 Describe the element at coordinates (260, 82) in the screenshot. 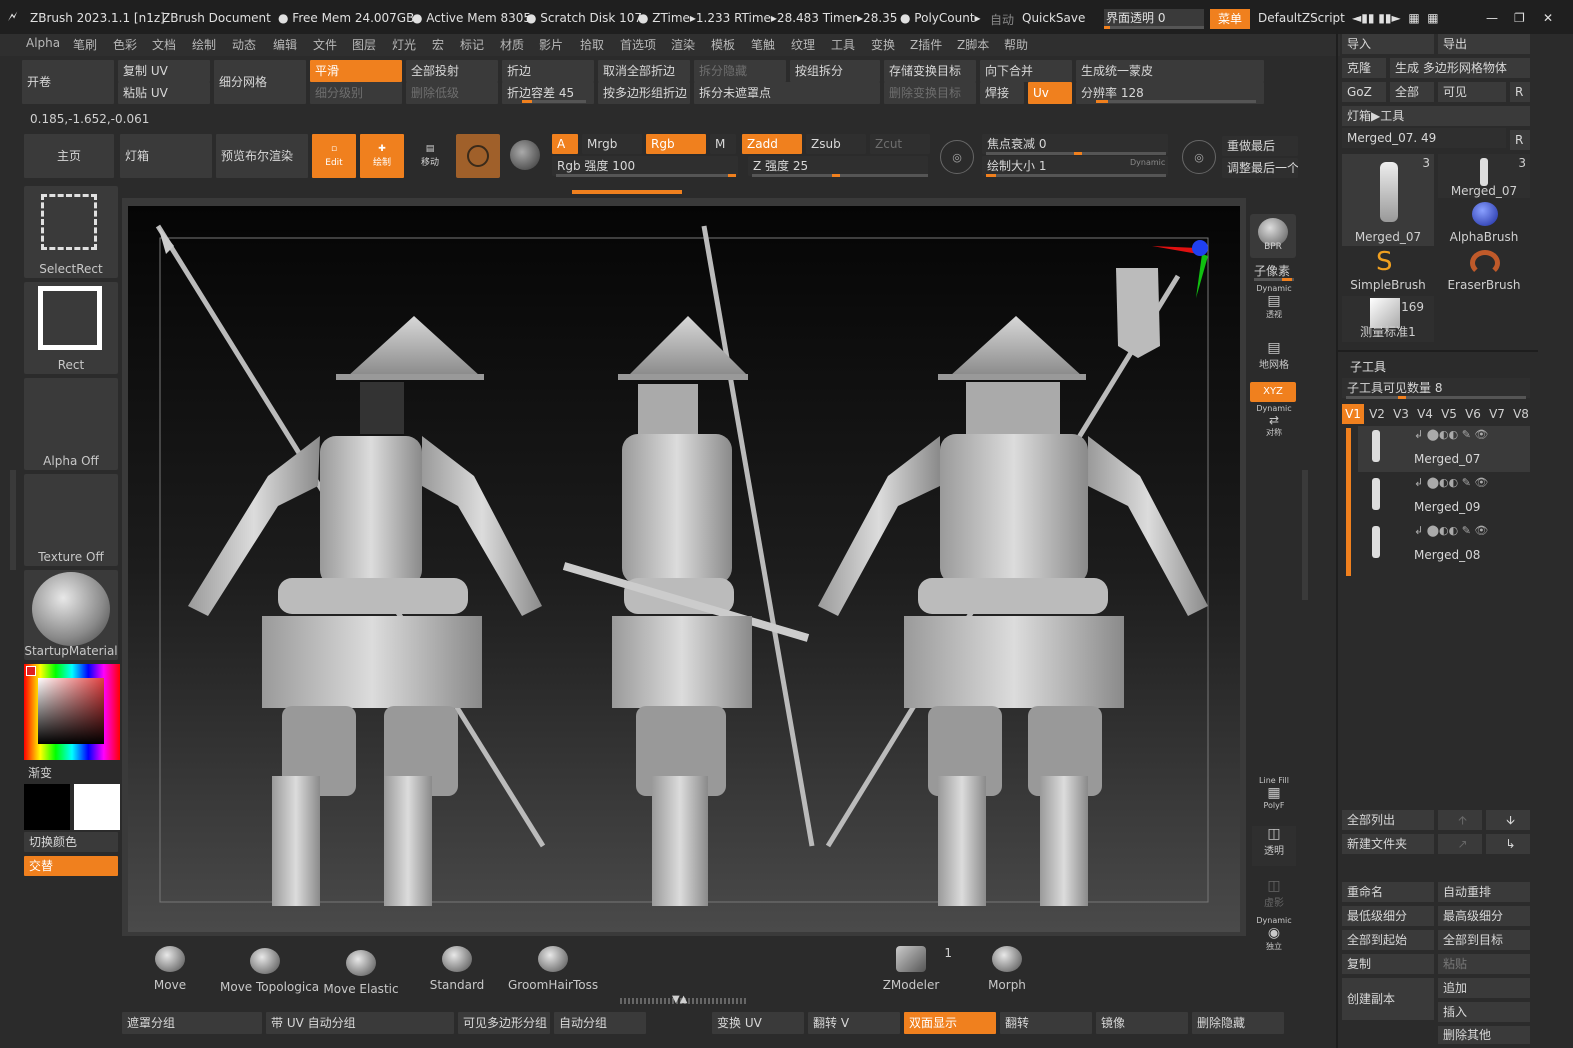

I see `divide-button: 细分网格` at that location.